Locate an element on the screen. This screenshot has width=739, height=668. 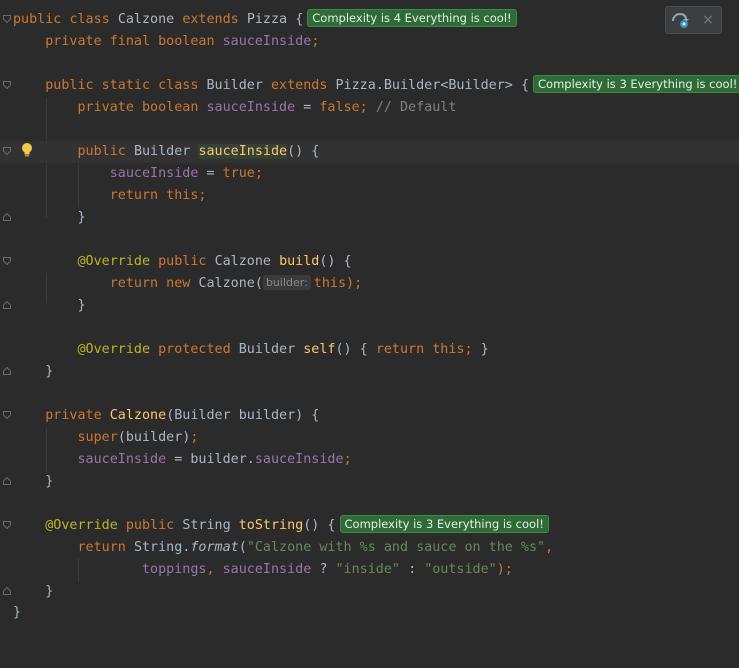
method-name: toString is located at coordinates (271, 525).